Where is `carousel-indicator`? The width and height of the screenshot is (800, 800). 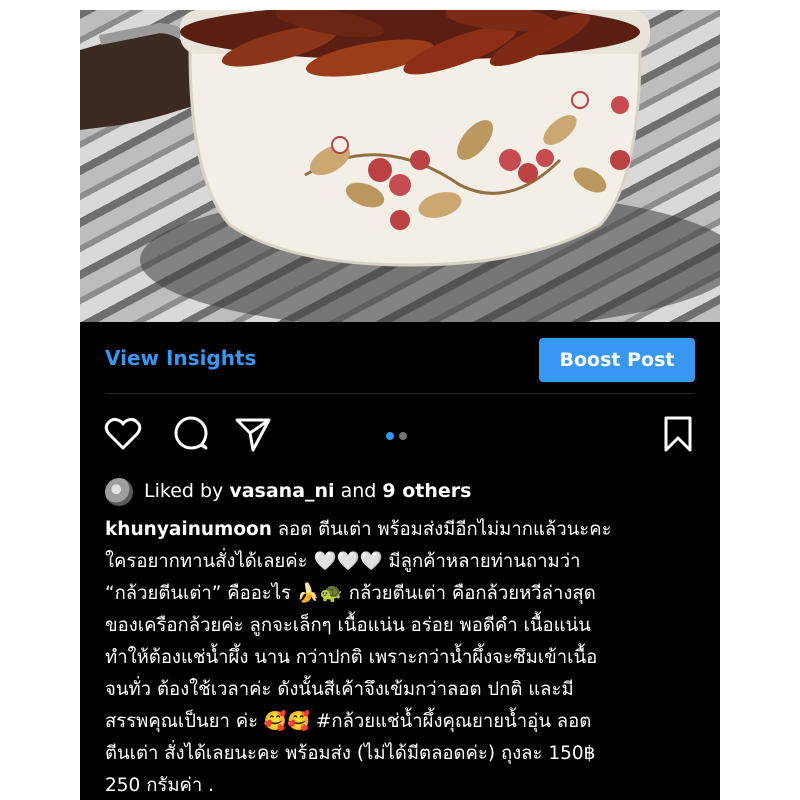 carousel-indicator is located at coordinates (401, 437).